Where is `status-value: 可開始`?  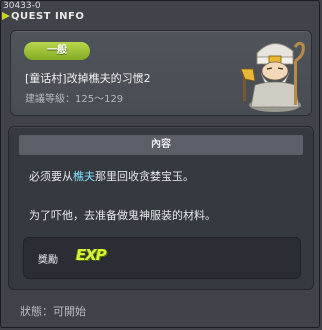
status-value: 可開始 is located at coordinates (69, 311).